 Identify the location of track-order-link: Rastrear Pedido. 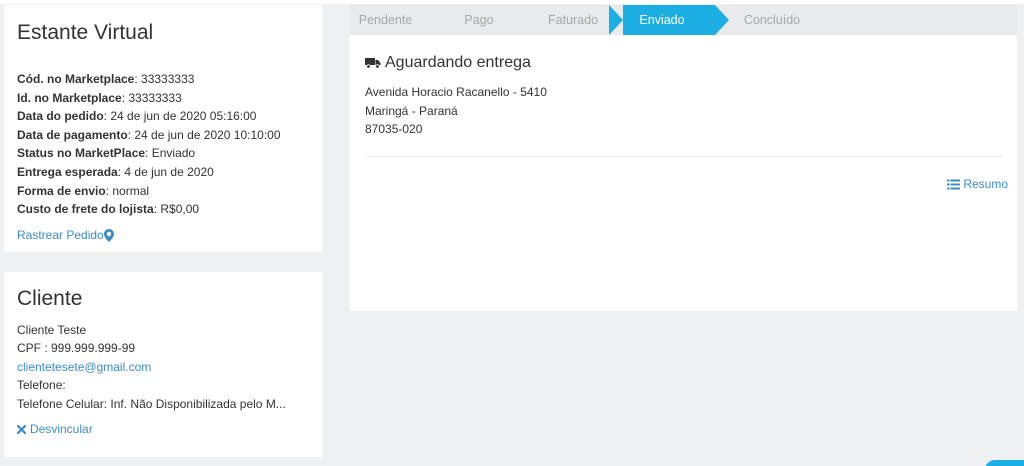
(65, 235).